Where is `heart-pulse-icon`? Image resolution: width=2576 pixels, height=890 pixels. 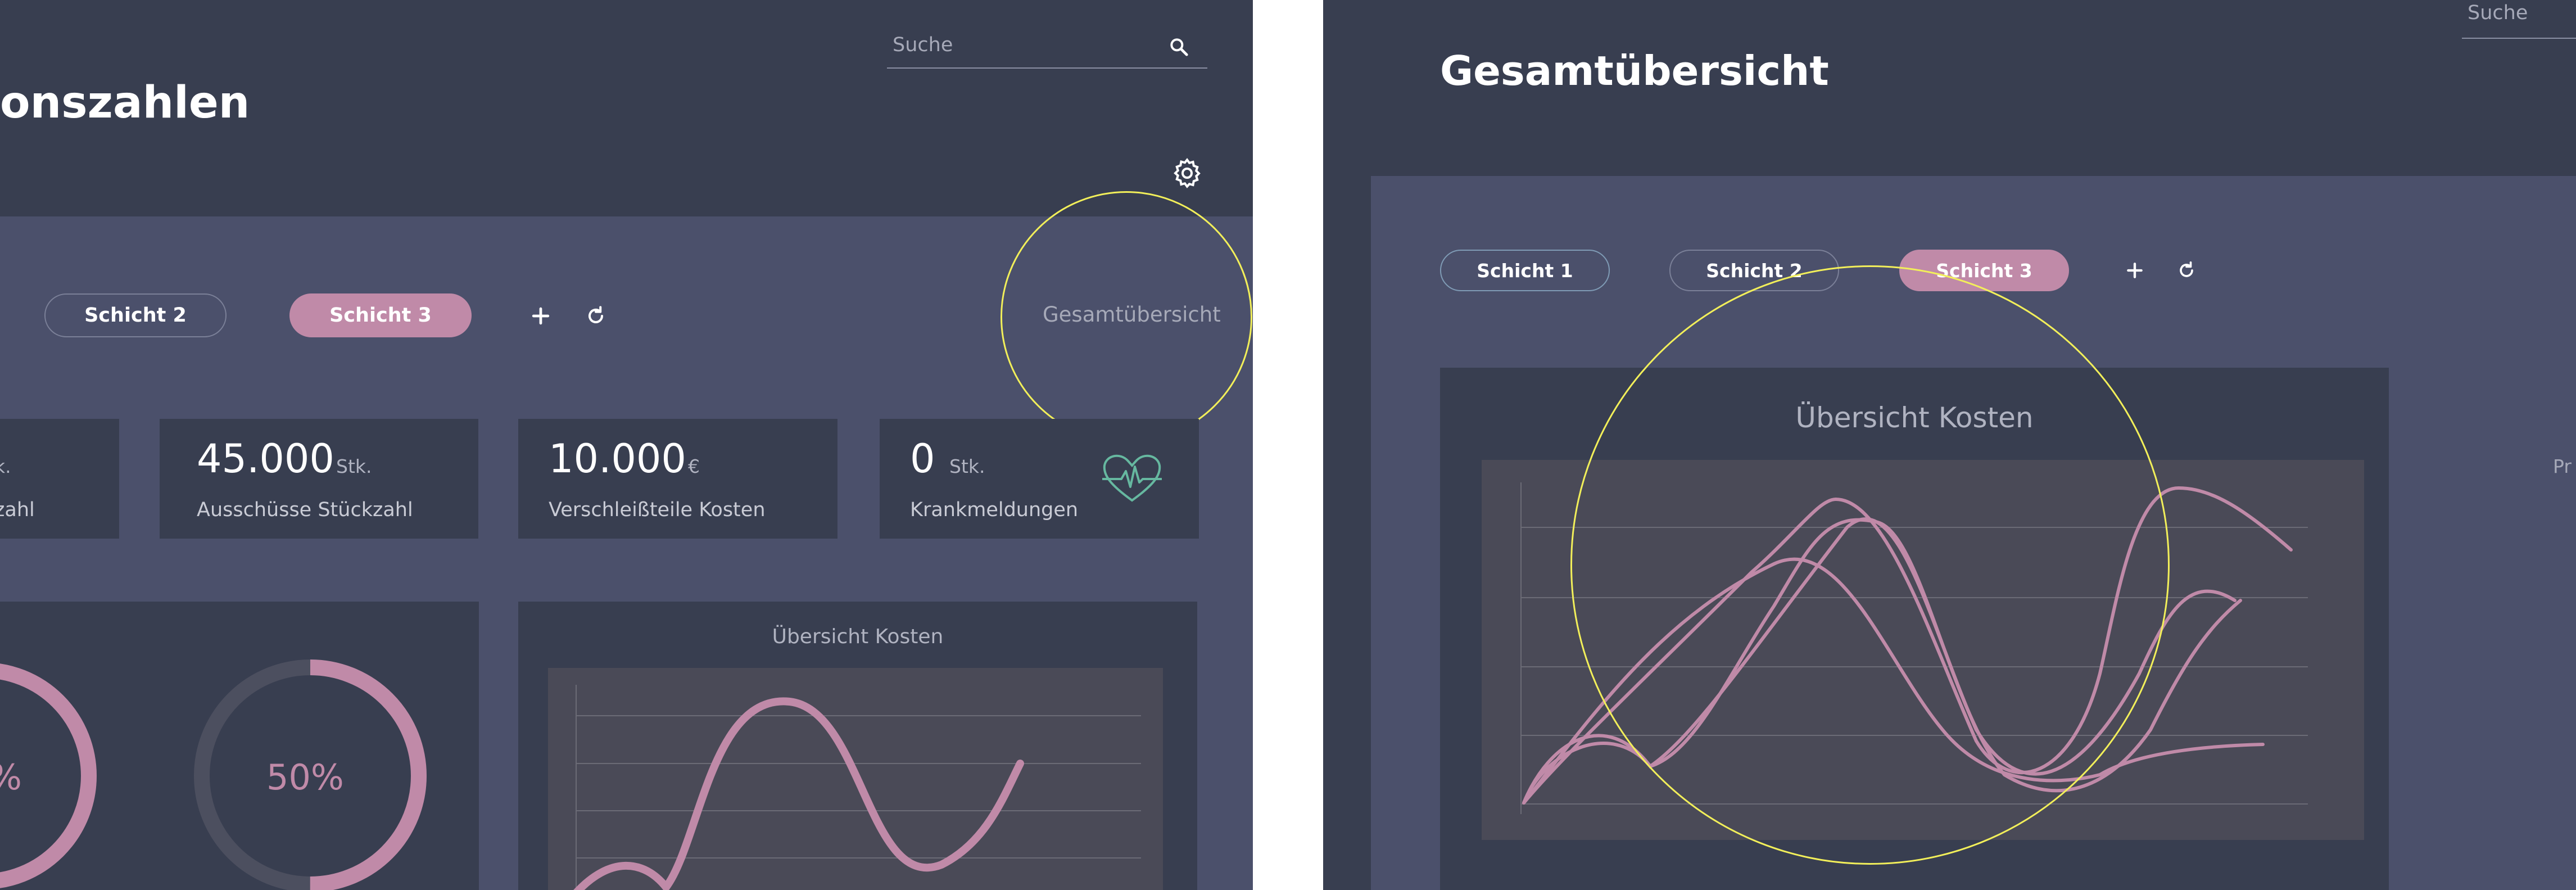 heart-pulse-icon is located at coordinates (1132, 479).